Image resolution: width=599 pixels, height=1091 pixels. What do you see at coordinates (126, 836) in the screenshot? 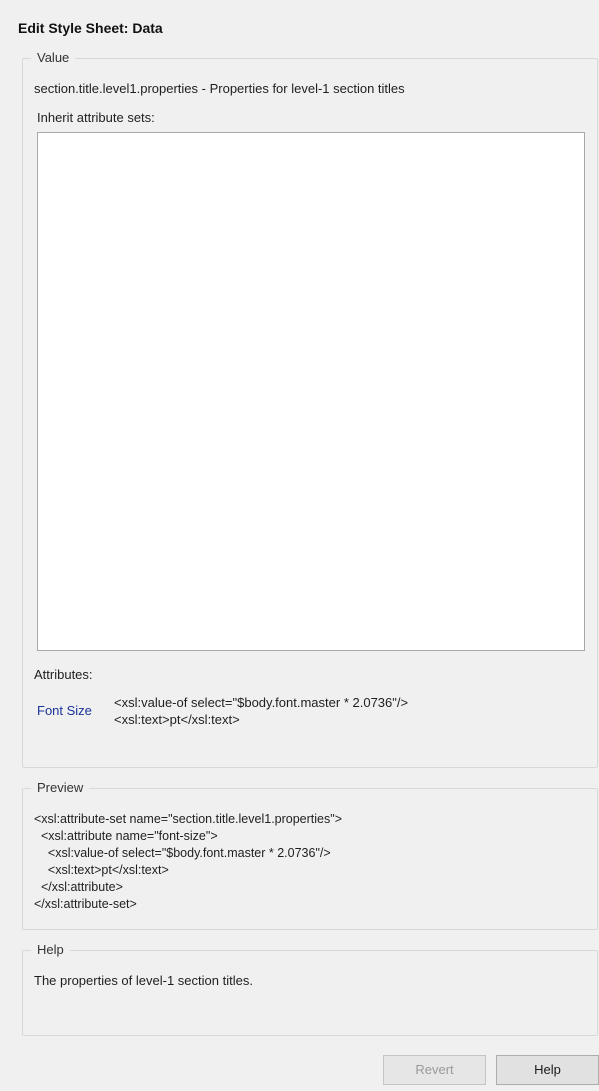
I see `preview-line: <xsl:attribute name="font-size">` at bounding box center [126, 836].